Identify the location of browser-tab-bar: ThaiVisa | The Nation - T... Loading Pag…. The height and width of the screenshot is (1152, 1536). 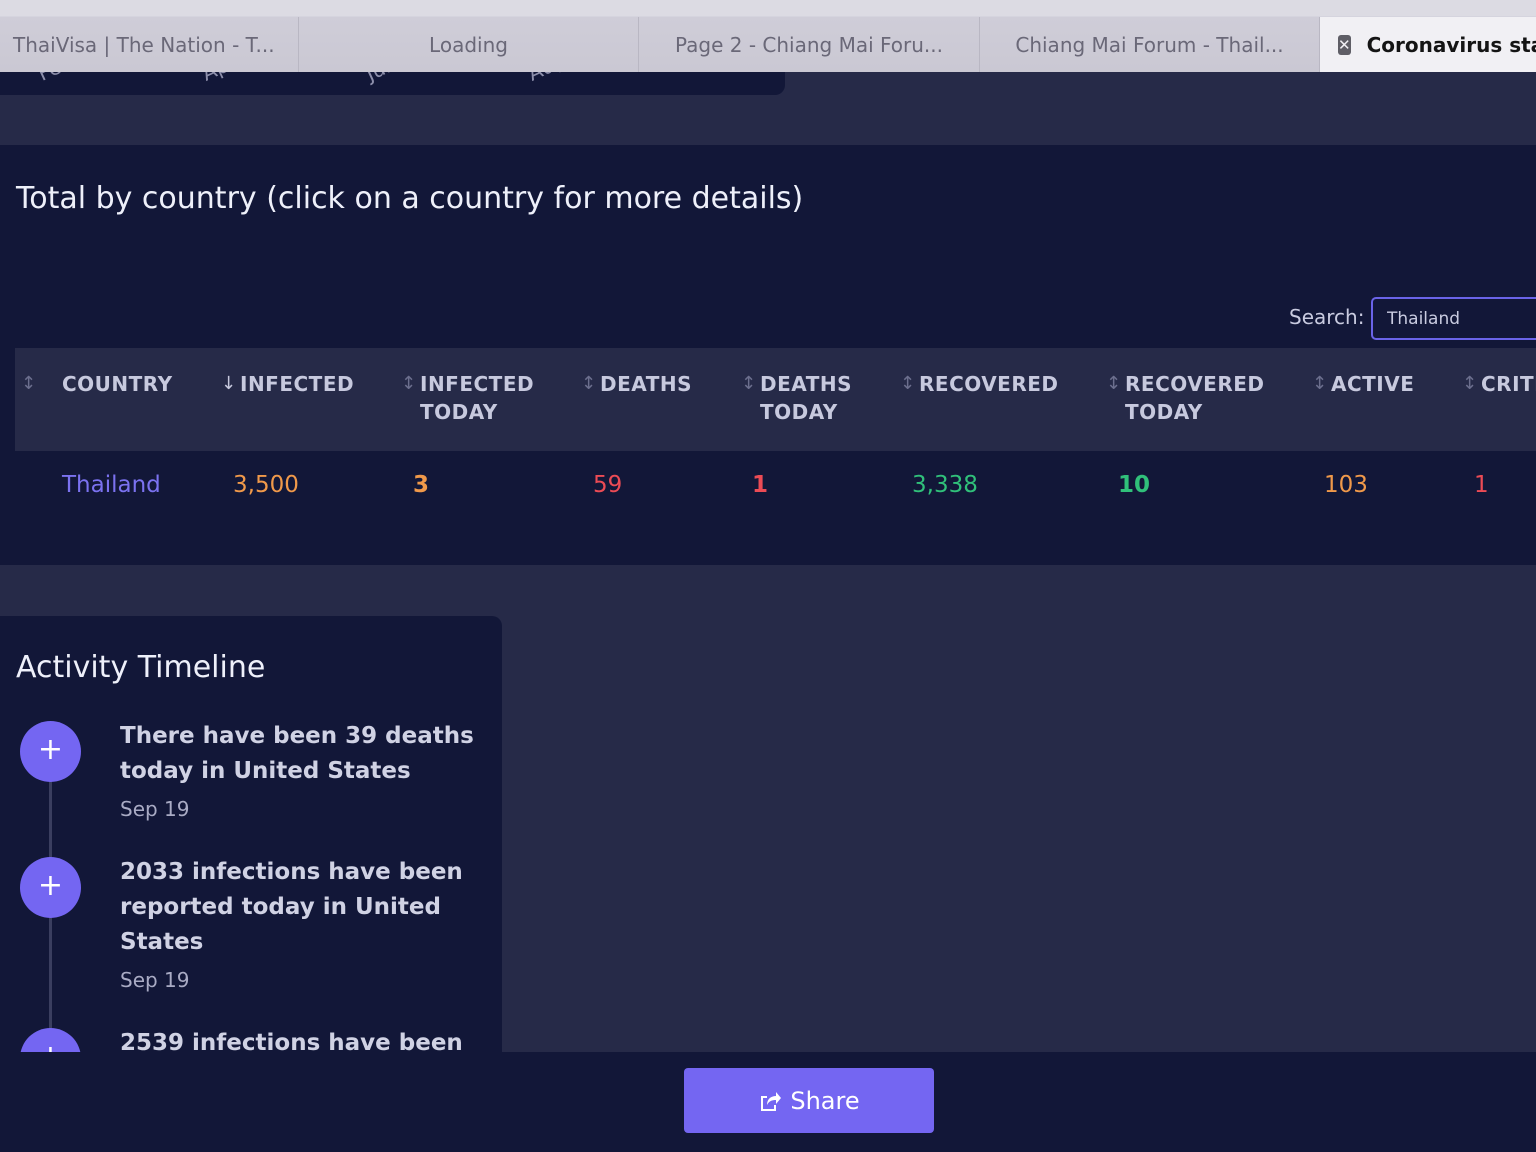
(768, 36).